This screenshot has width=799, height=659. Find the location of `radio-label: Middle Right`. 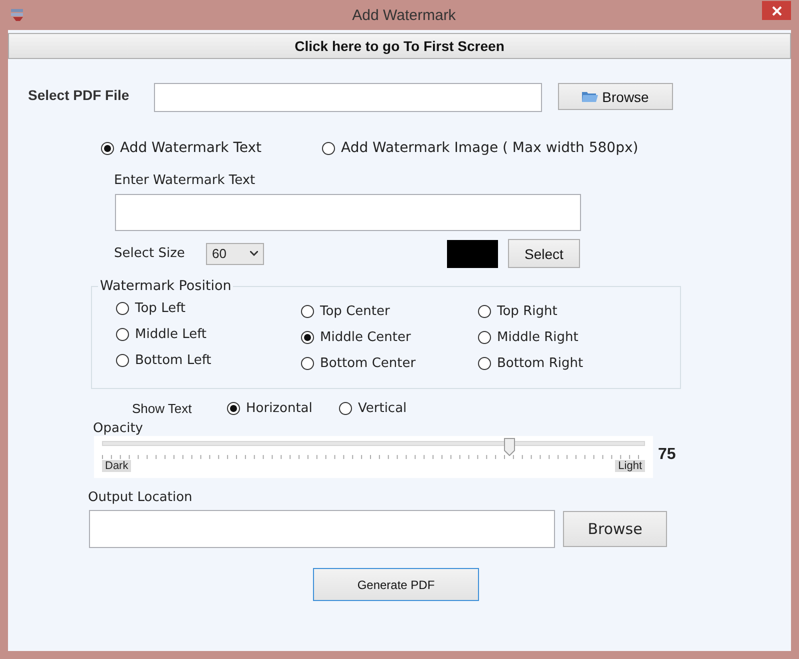

radio-label: Middle Right is located at coordinates (537, 337).